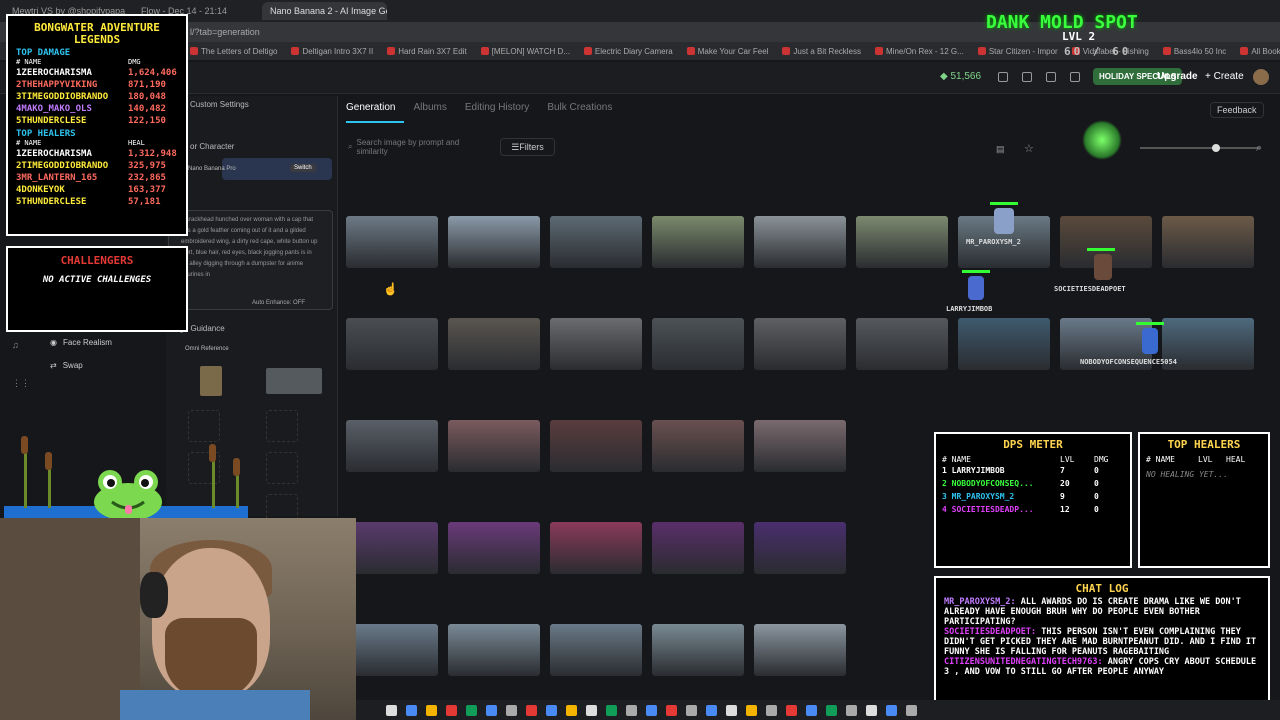 This screenshot has height=720, width=1280. What do you see at coordinates (1177, 76) in the screenshot?
I see `upgrade-button: Upgrade` at bounding box center [1177, 76].